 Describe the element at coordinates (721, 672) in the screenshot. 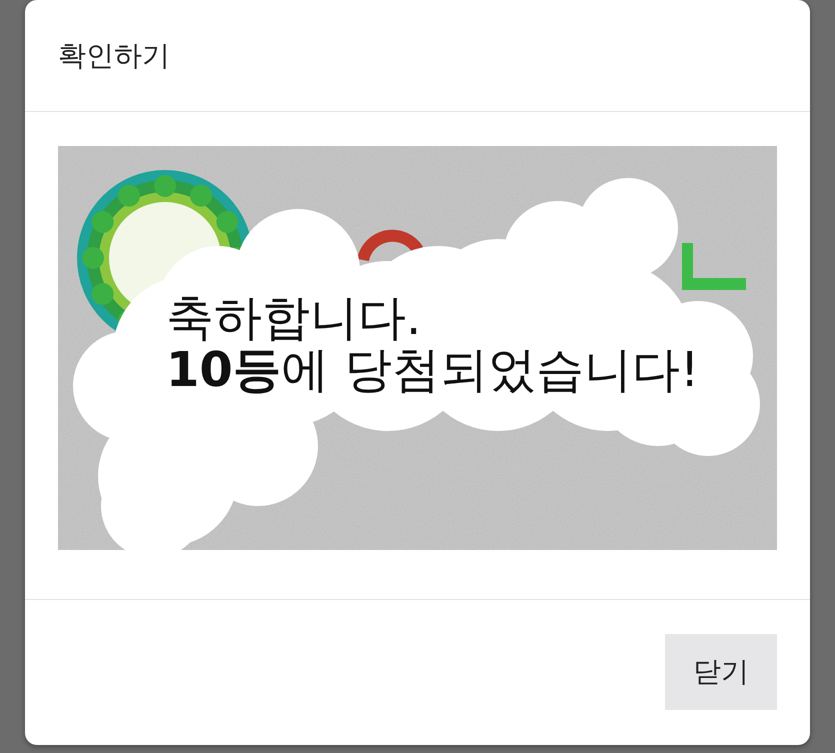

I see `close-button: 닫기` at that location.